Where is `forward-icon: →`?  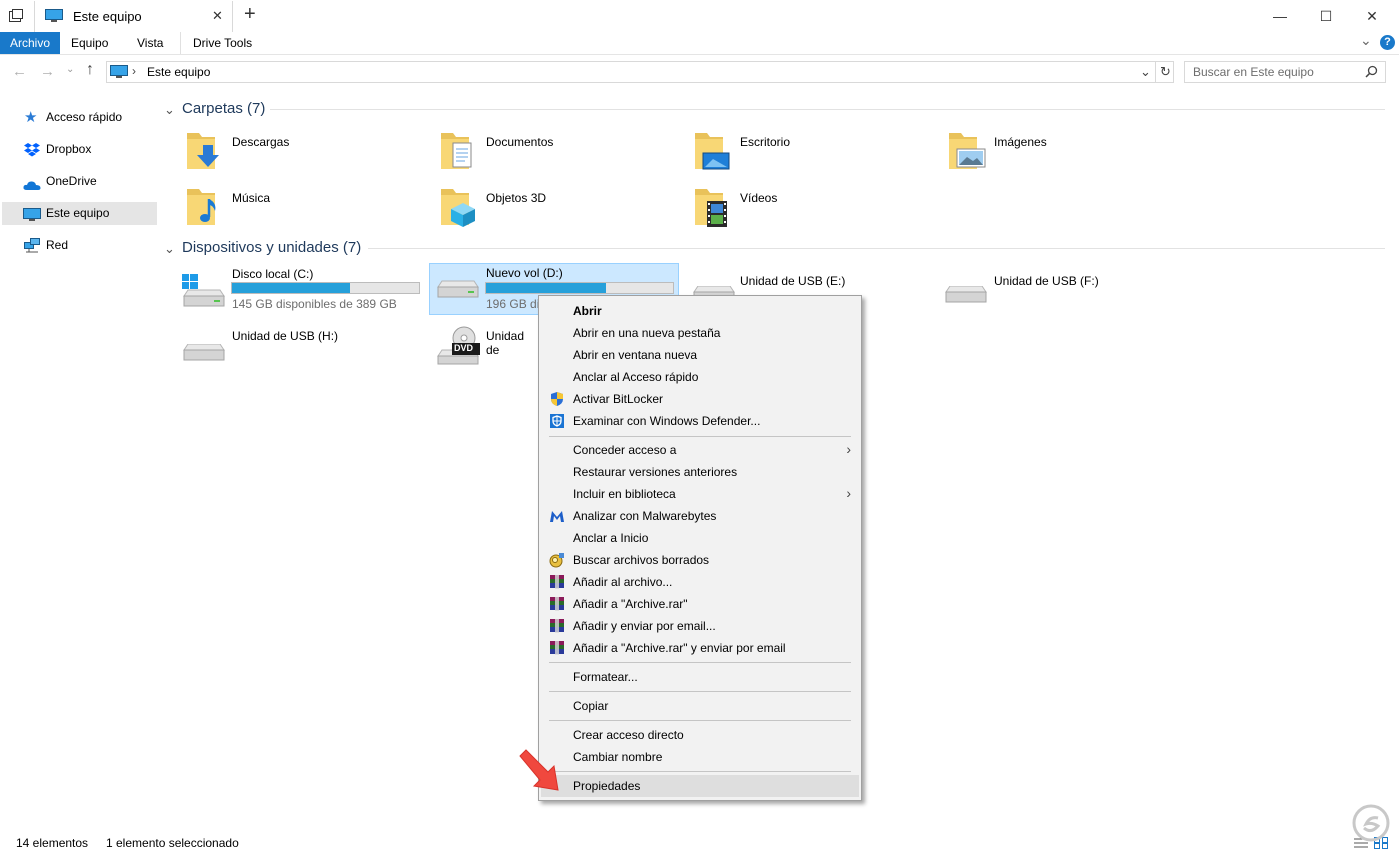 forward-icon: → is located at coordinates (47, 71).